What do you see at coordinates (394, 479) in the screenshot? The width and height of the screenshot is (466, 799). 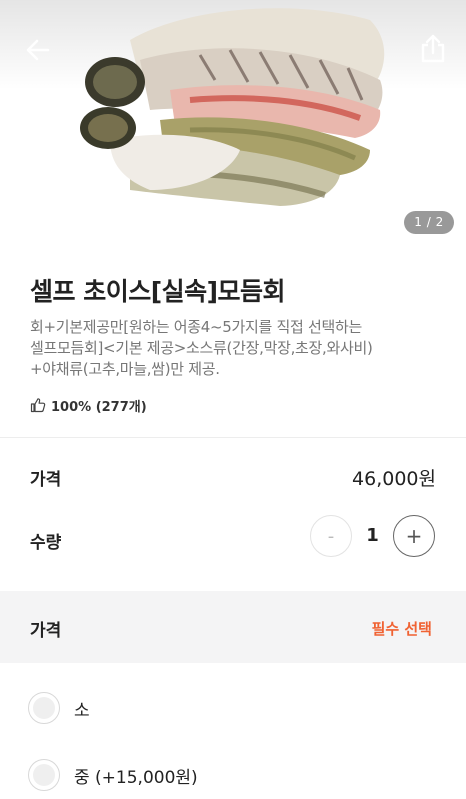 I see `price-value: 46,000원` at bounding box center [394, 479].